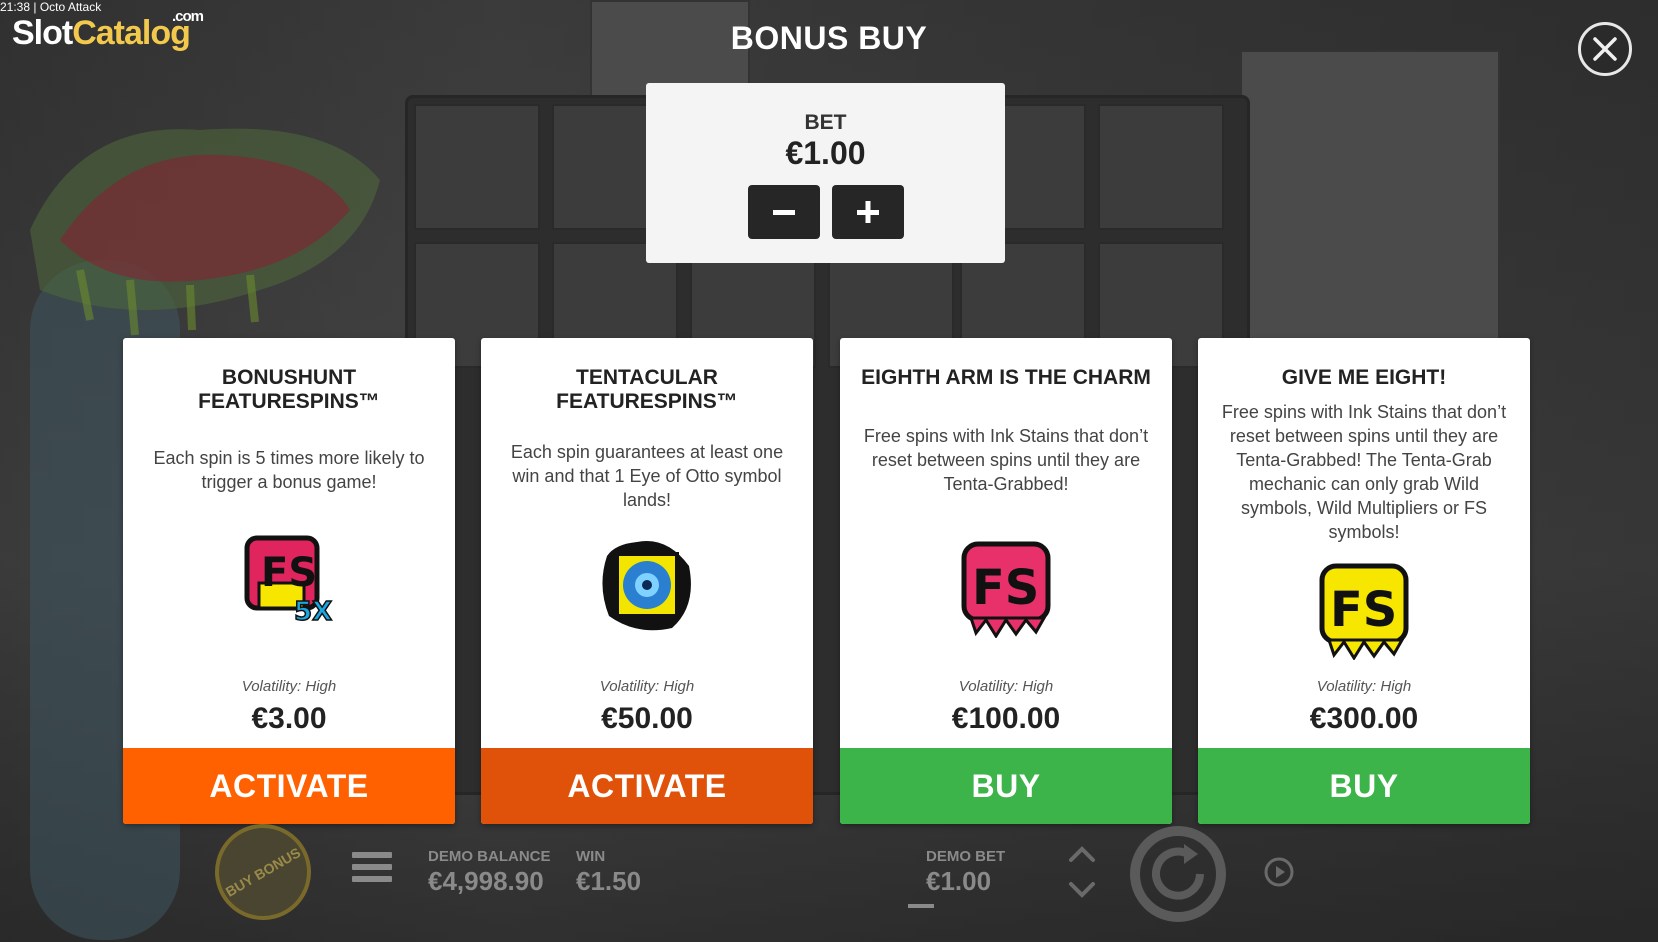  Describe the element at coordinates (829, 38) in the screenshot. I see `dialog-title: BONUS BUY` at that location.